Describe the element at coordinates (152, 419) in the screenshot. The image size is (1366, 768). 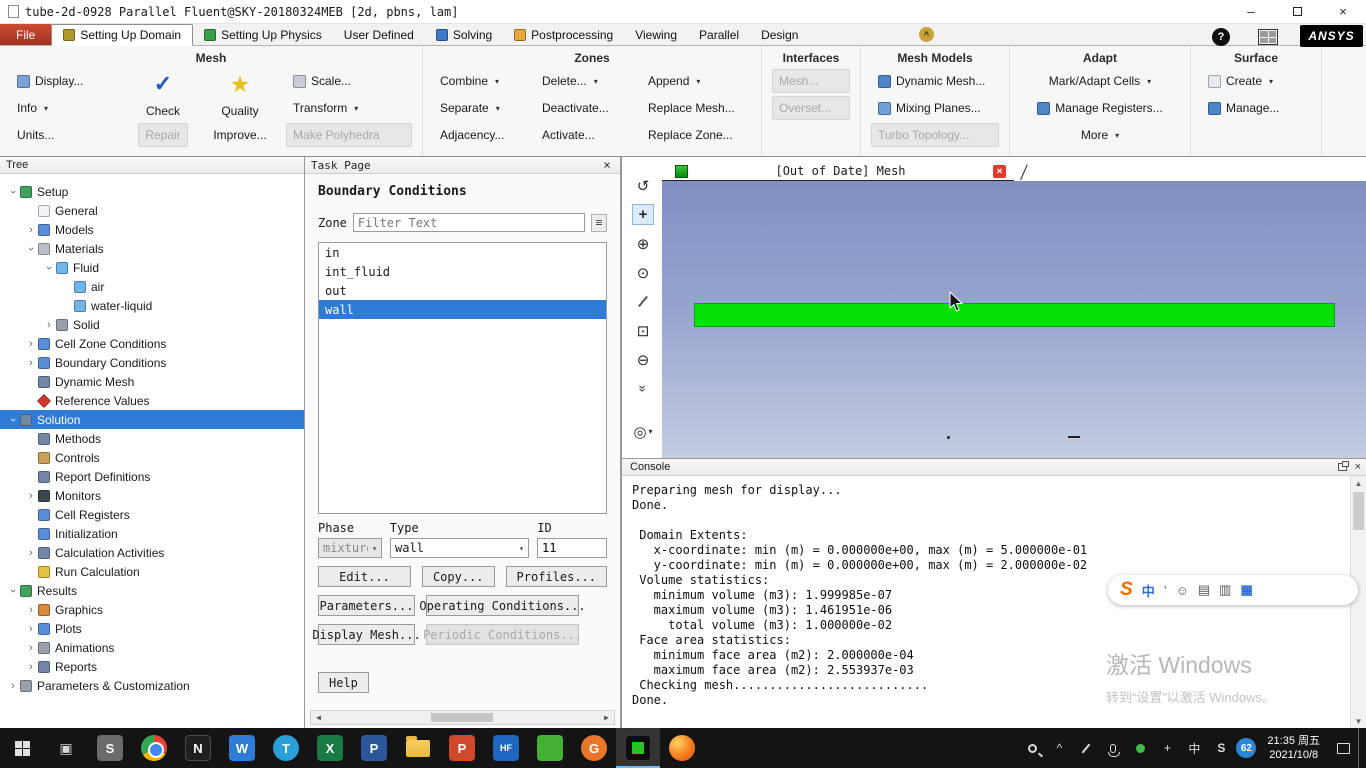
I see `tree-item-solution: Solution` at that location.